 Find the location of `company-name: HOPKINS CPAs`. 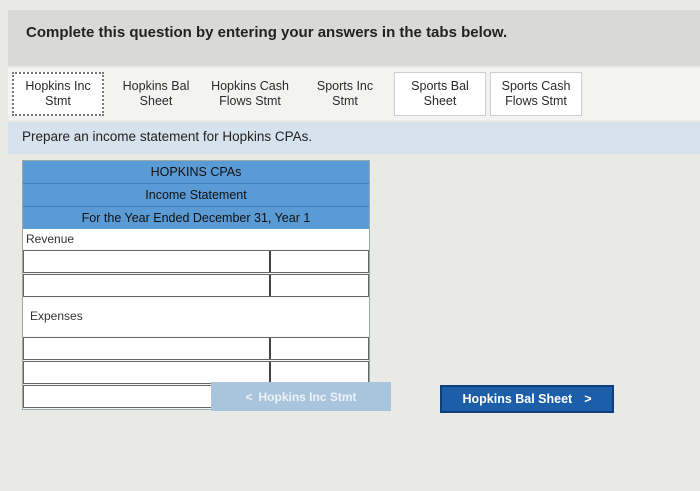

company-name: HOPKINS CPAs is located at coordinates (196, 172).